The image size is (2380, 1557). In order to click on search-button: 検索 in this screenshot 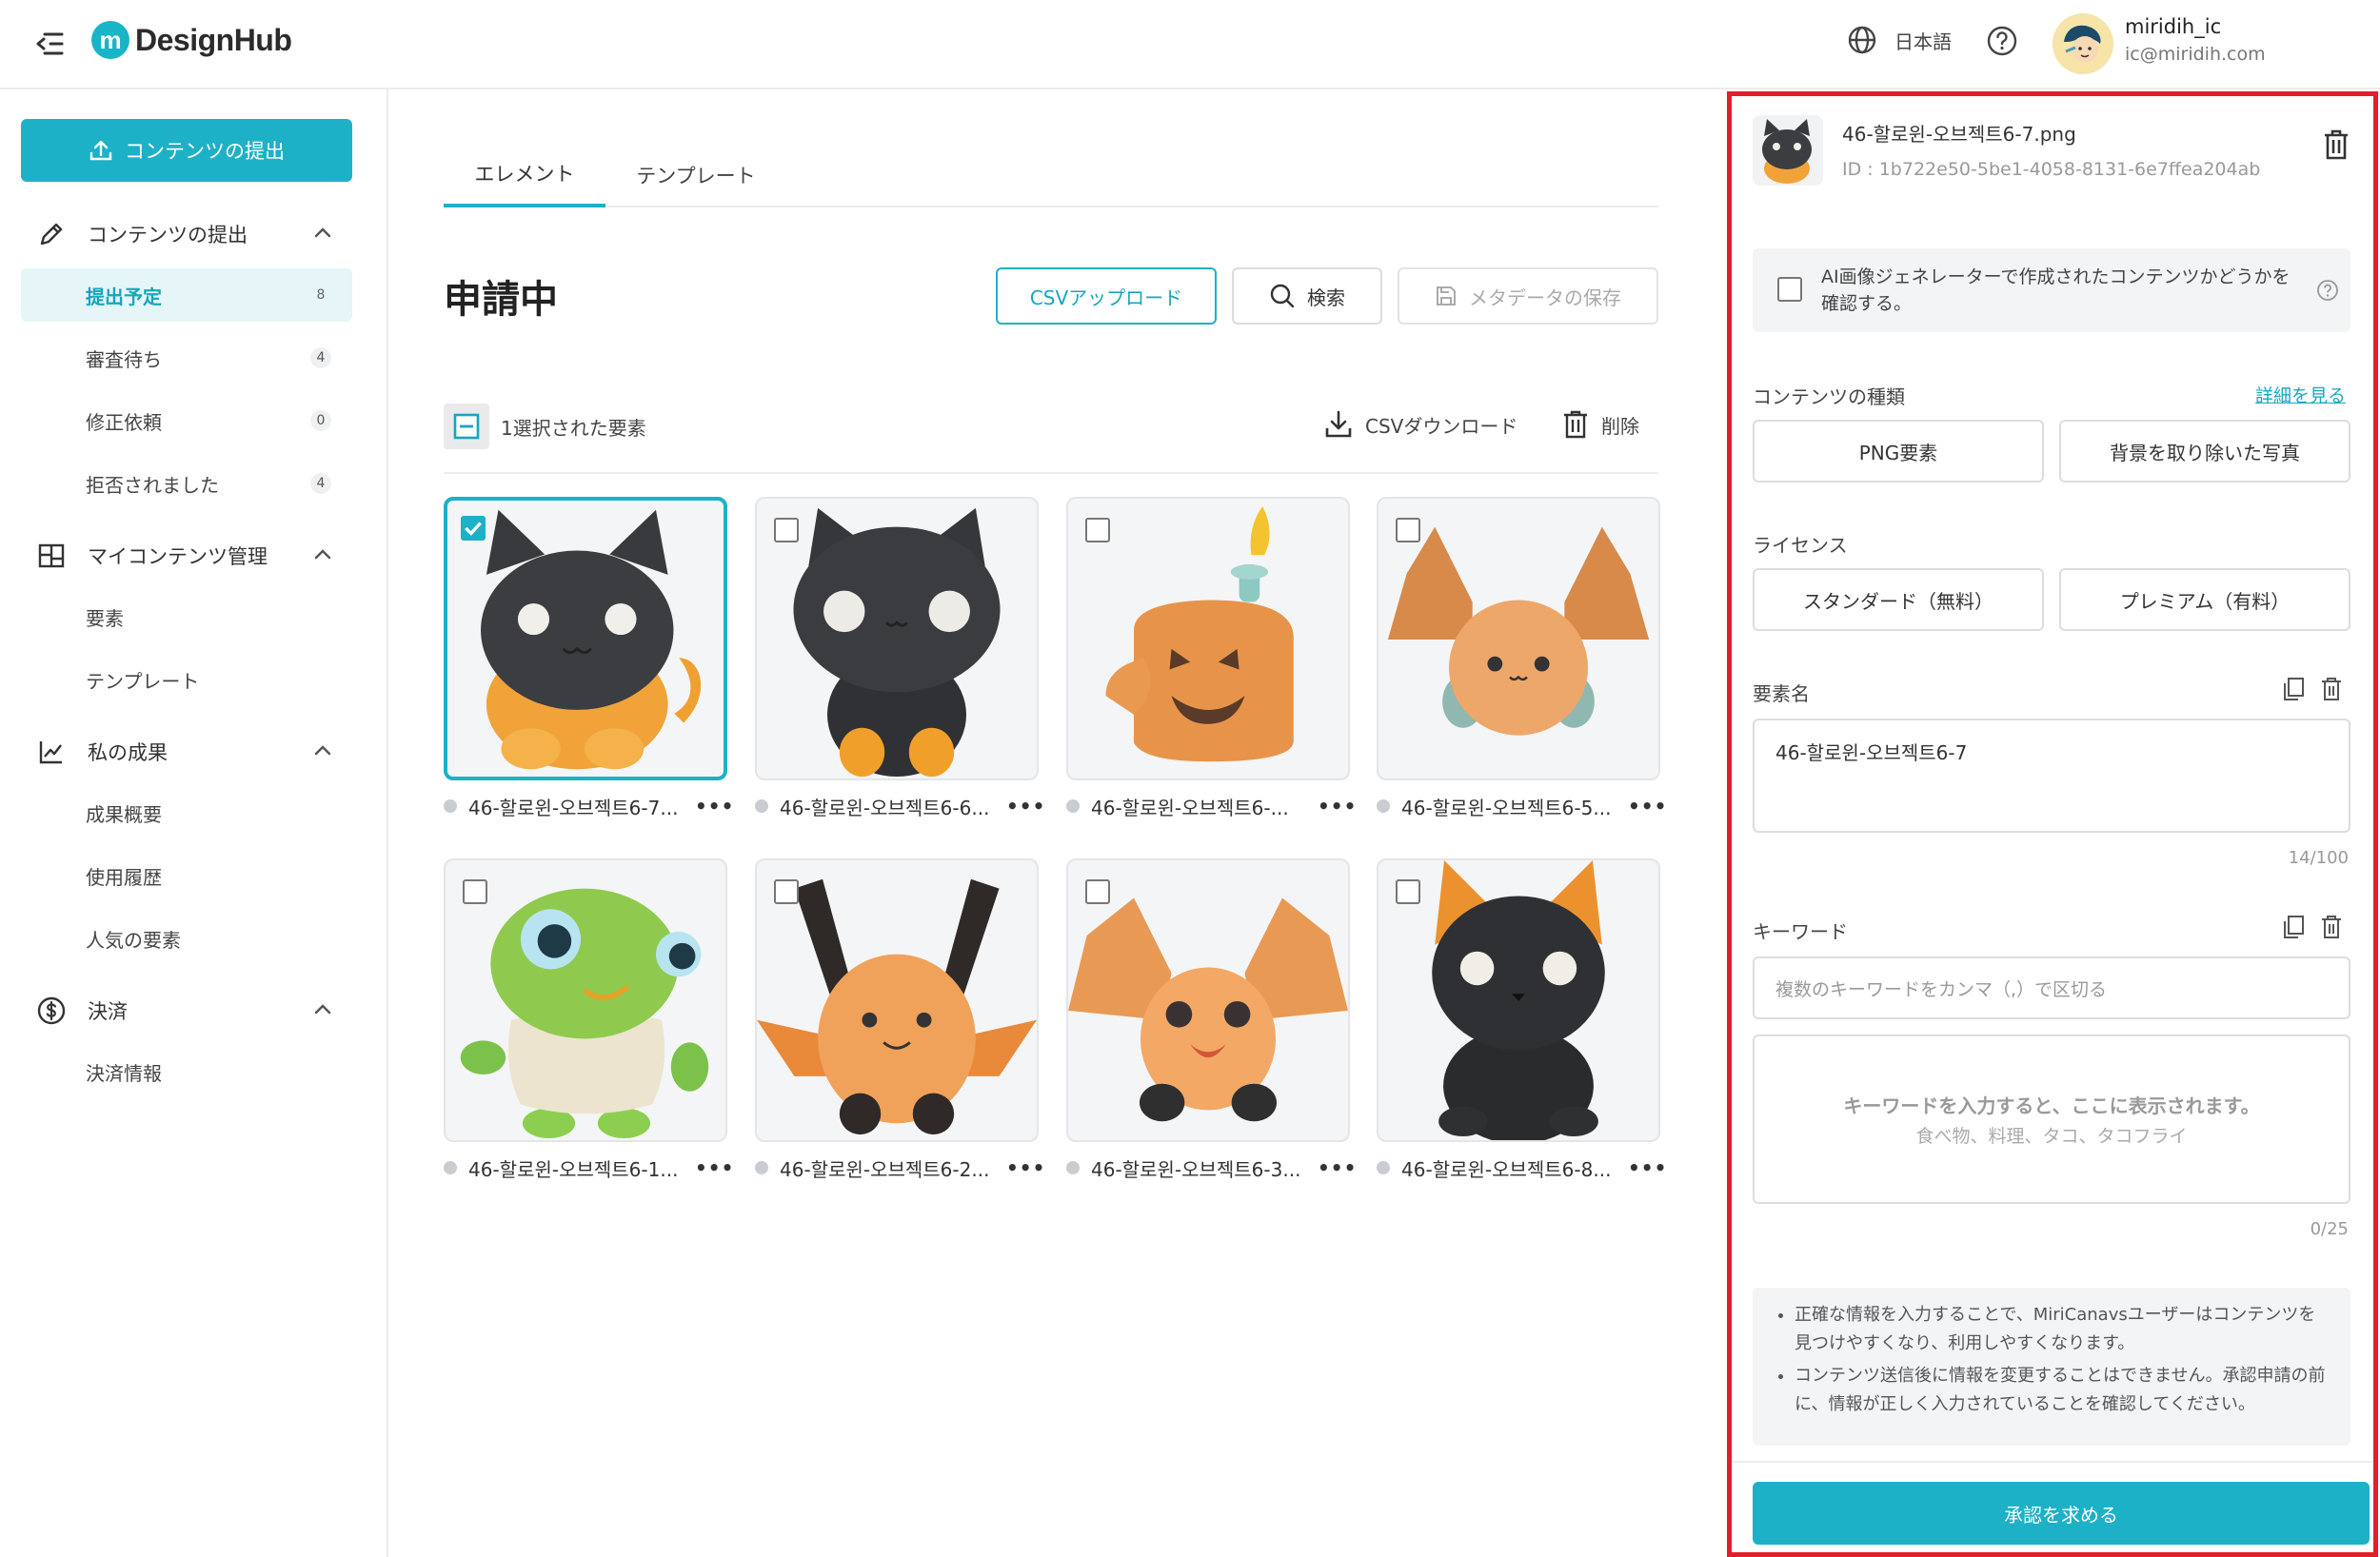, I will do `click(1307, 296)`.